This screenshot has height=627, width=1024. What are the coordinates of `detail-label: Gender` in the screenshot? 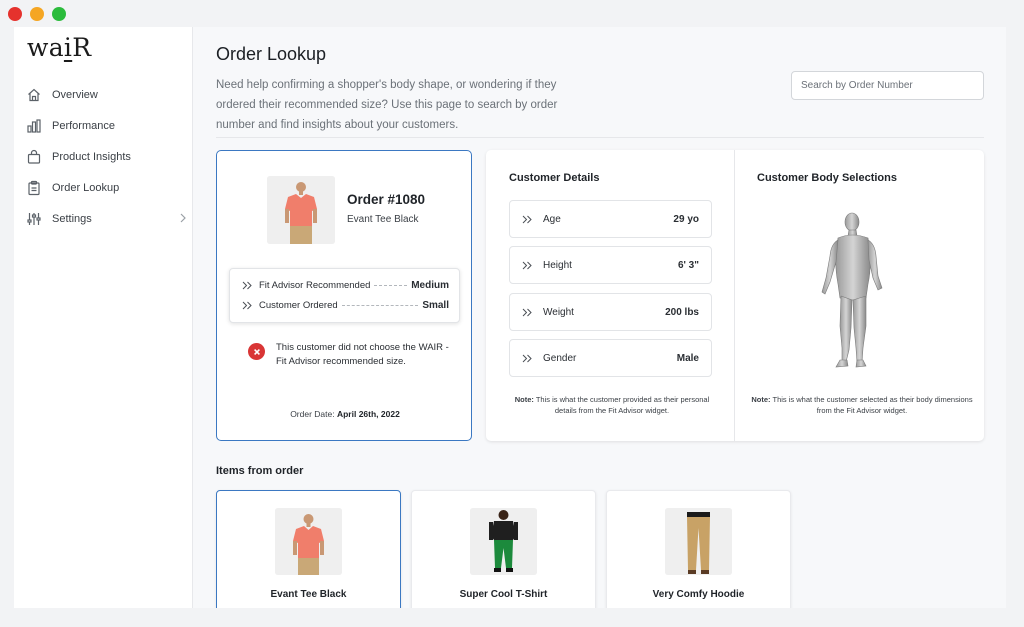 It's located at (560, 358).